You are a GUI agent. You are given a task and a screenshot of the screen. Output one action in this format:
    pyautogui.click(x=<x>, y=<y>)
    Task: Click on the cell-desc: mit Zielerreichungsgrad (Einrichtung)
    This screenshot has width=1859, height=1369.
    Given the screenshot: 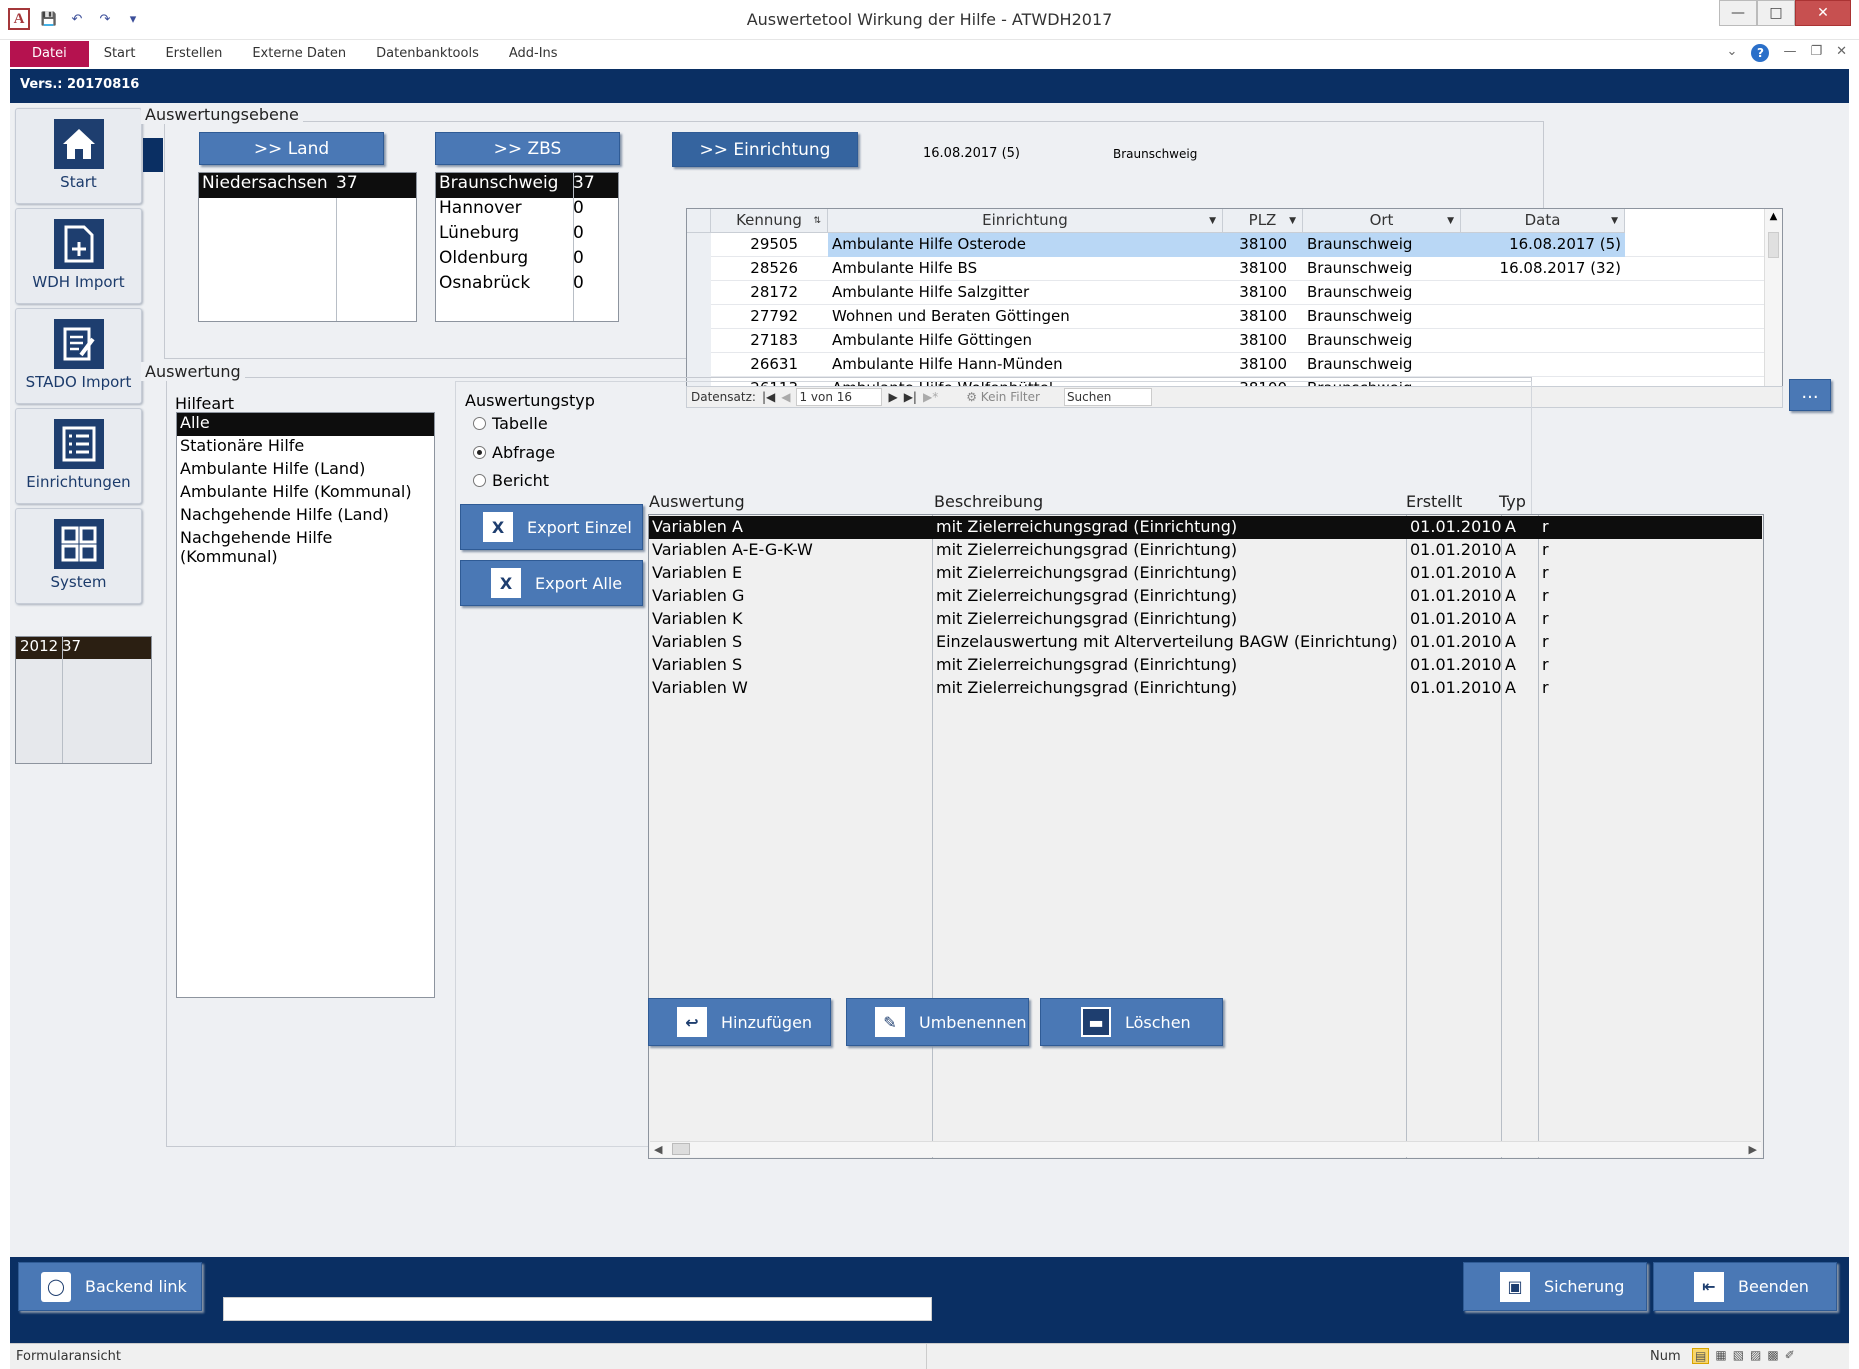 What is the action you would take?
    pyautogui.click(x=1087, y=618)
    